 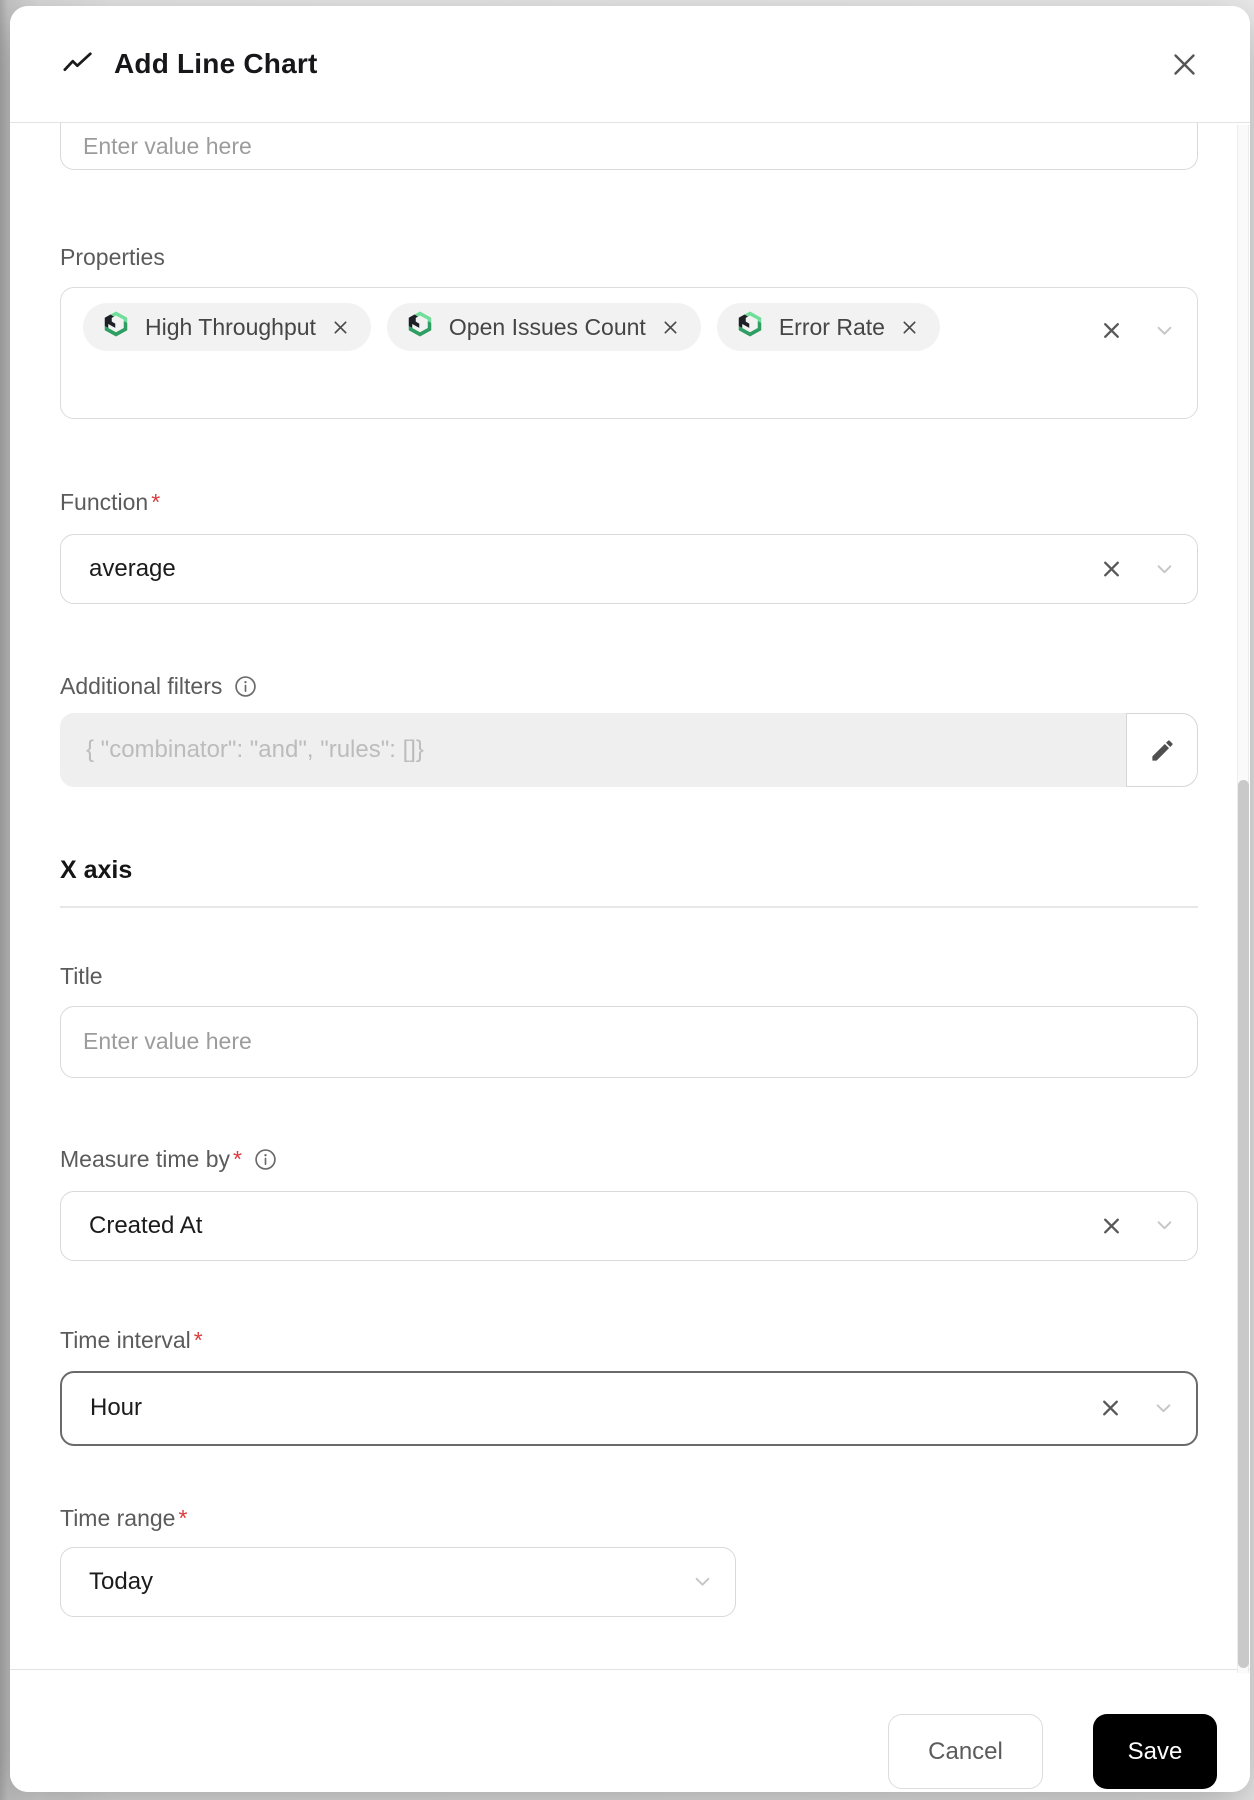 What do you see at coordinates (629, 146) in the screenshot?
I see `value-input` at bounding box center [629, 146].